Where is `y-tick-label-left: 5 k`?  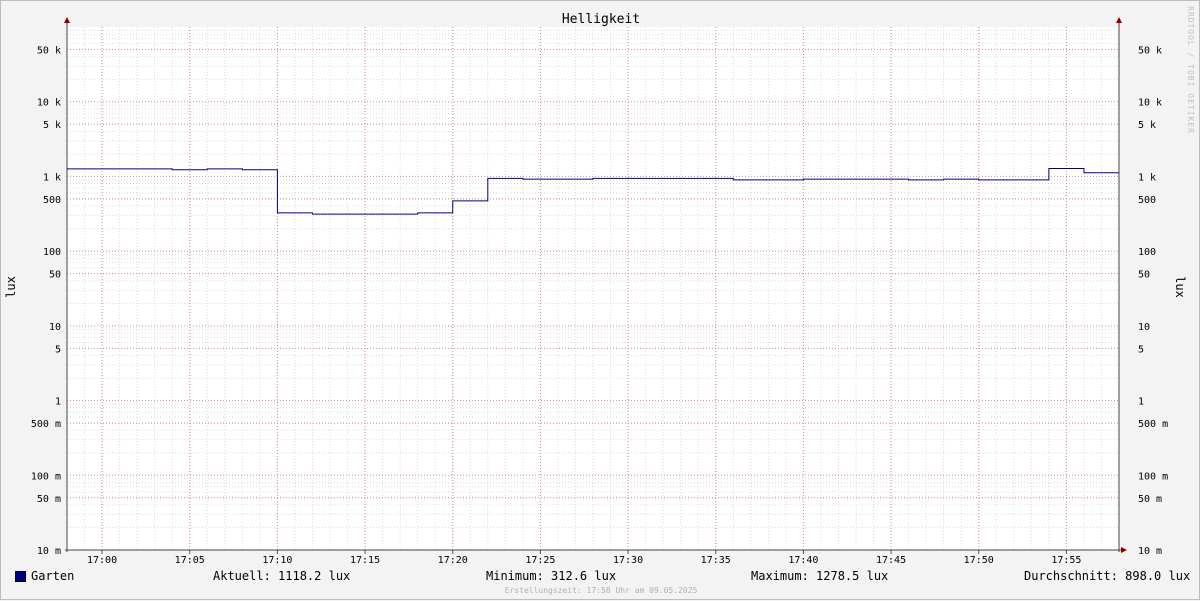 y-tick-label-left: 5 k is located at coordinates (52, 125).